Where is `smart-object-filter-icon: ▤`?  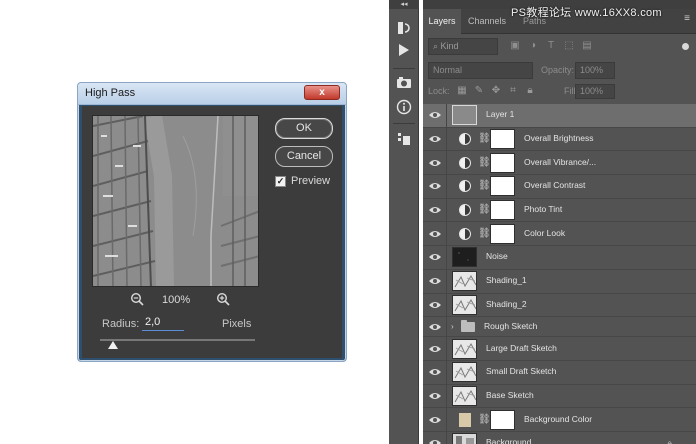 smart-object-filter-icon: ▤ is located at coordinates (587, 46).